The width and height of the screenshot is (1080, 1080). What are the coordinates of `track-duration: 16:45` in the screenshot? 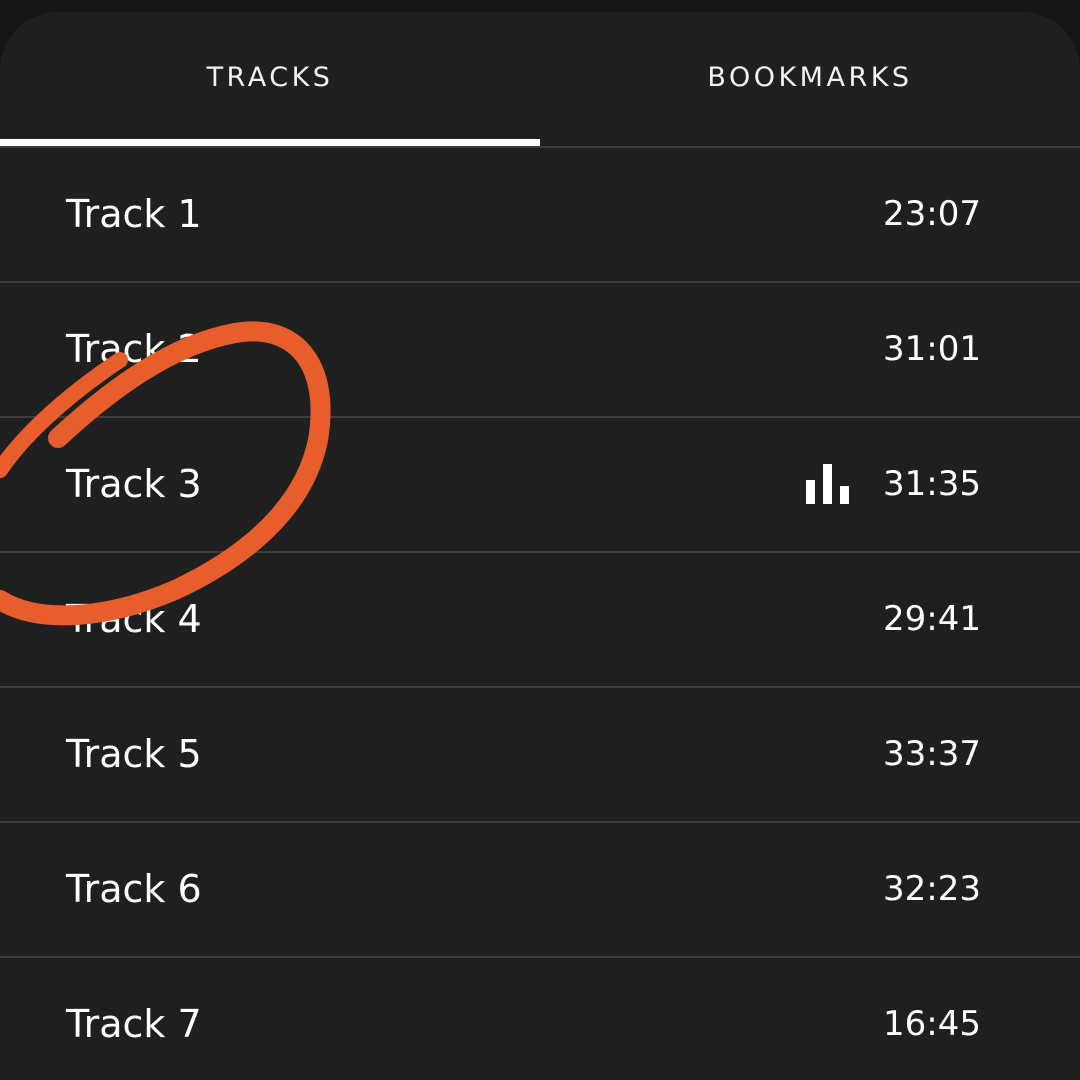 It's located at (932, 1024).